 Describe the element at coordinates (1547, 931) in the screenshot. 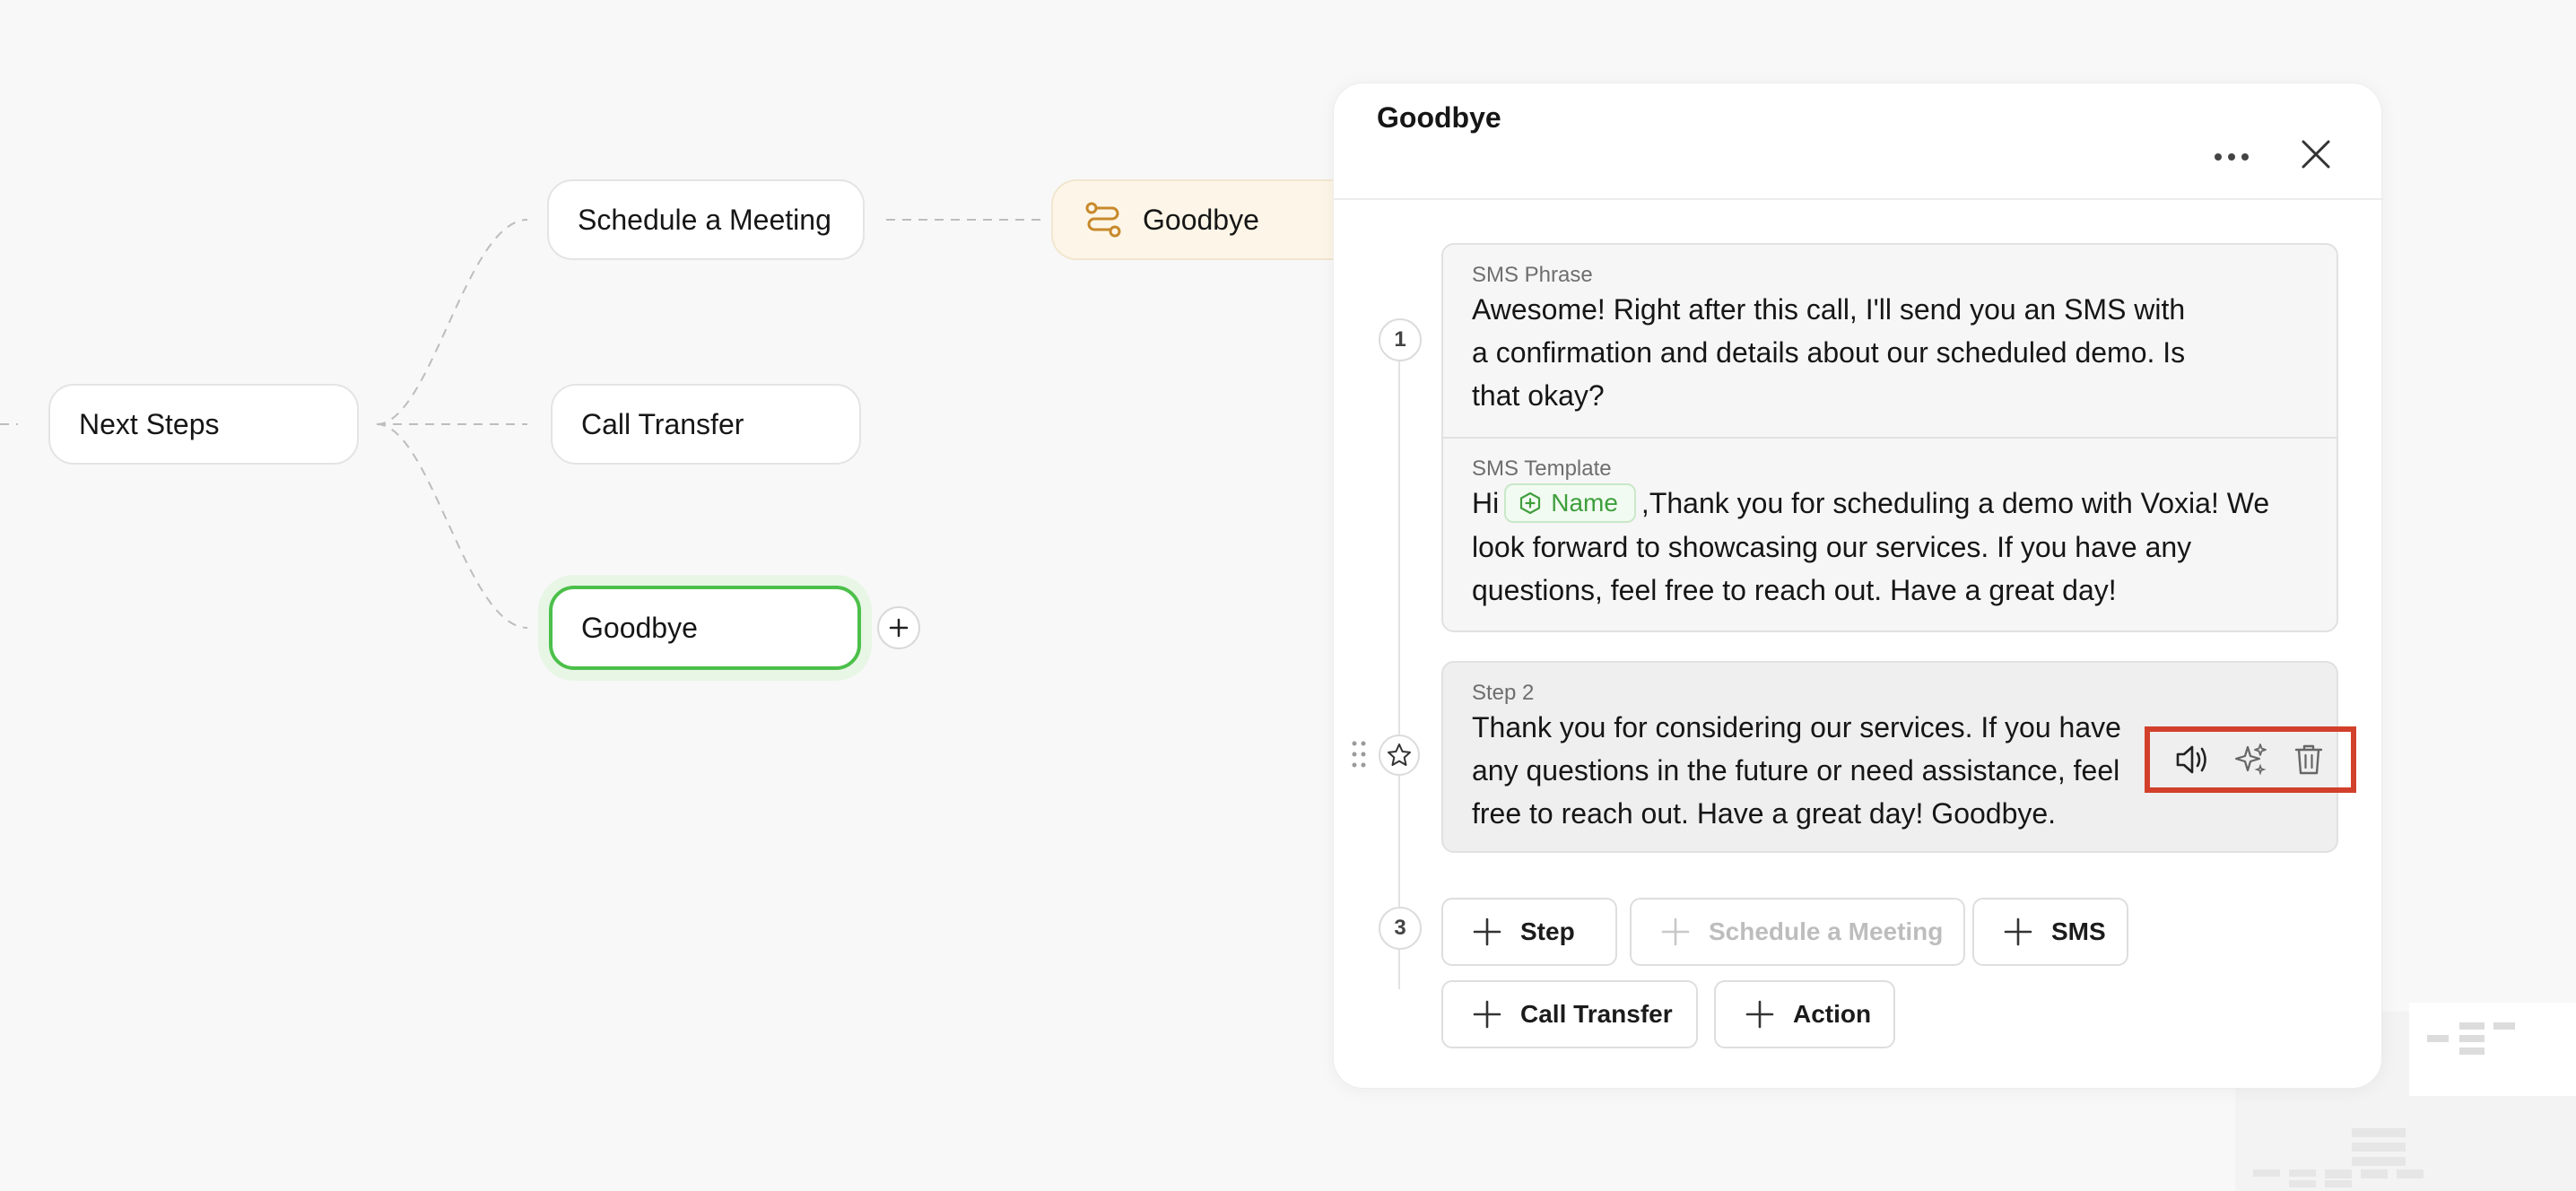

I see `button-label: Step` at that location.